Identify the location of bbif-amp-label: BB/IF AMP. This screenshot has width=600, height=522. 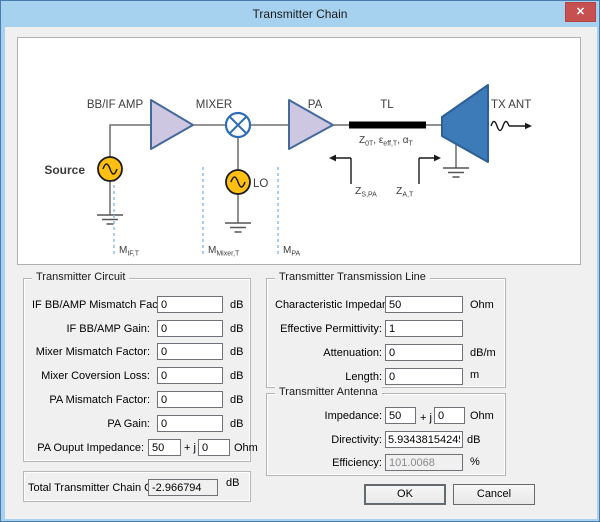
(115, 105).